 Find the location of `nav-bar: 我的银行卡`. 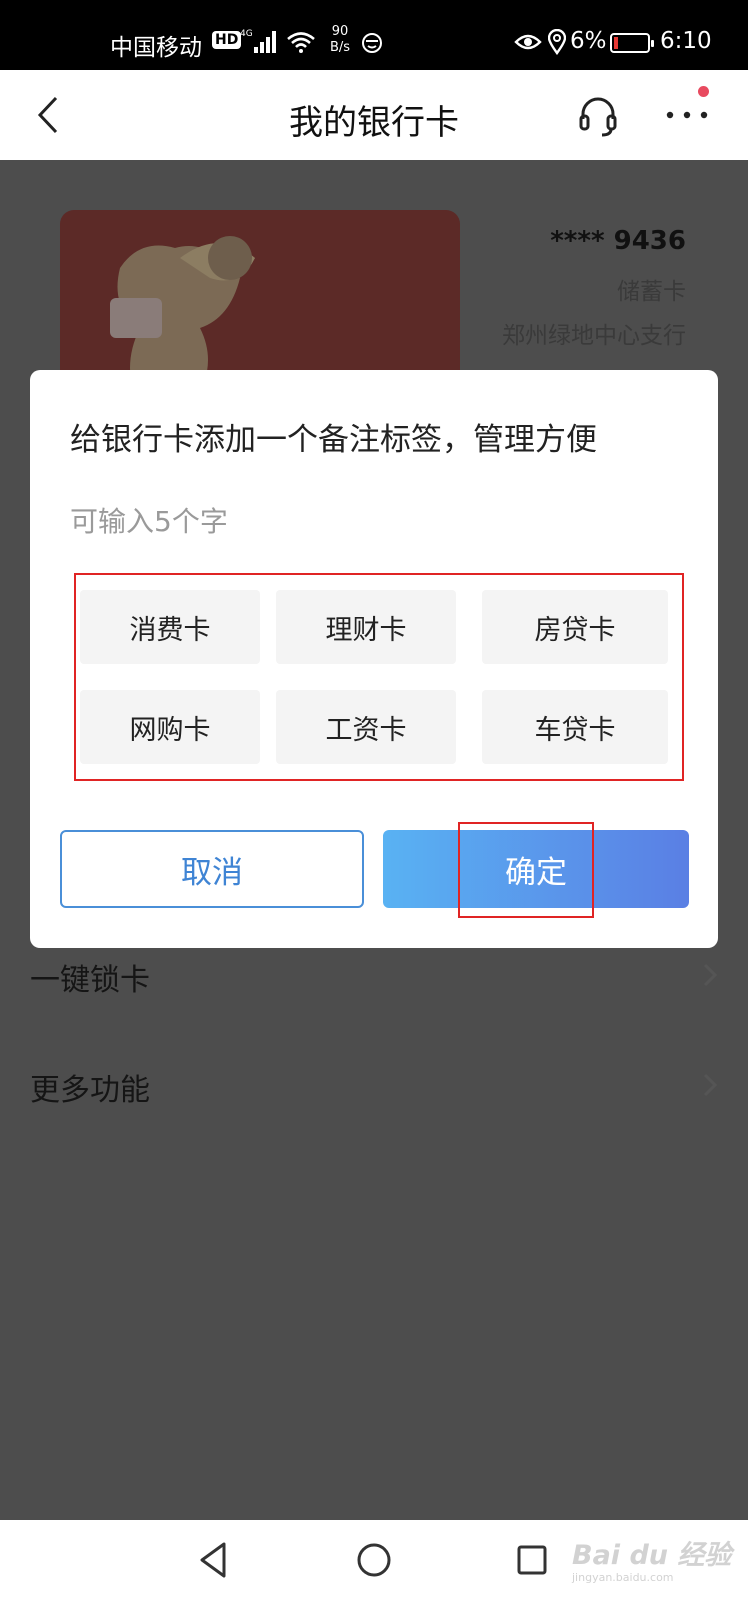

nav-bar: 我的银行卡 is located at coordinates (374, 115).